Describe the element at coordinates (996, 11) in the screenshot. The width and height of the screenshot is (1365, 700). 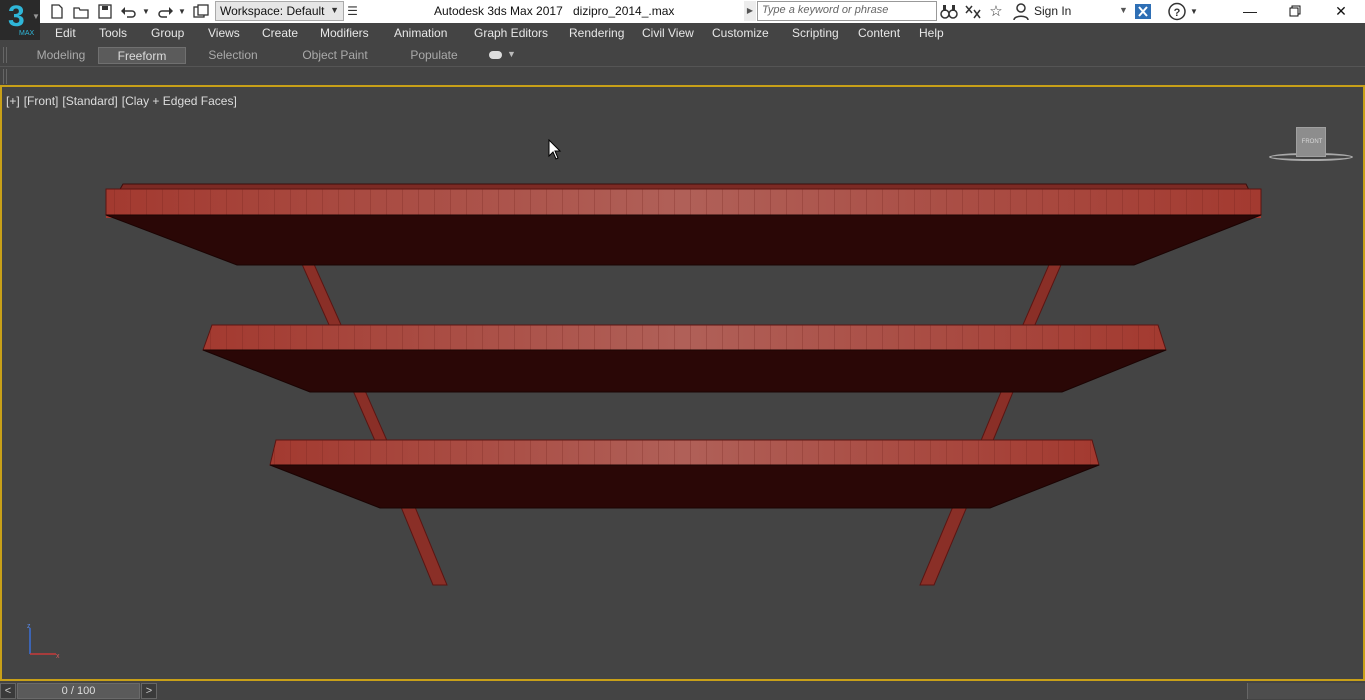
I see `star-icon: ☆` at that location.